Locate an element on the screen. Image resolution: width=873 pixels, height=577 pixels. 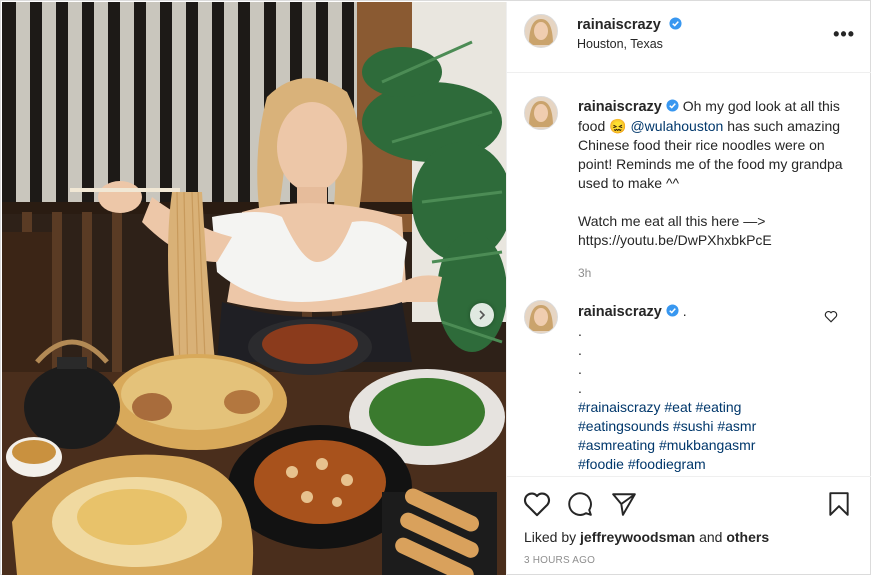
comment-icon is located at coordinates (580, 504).